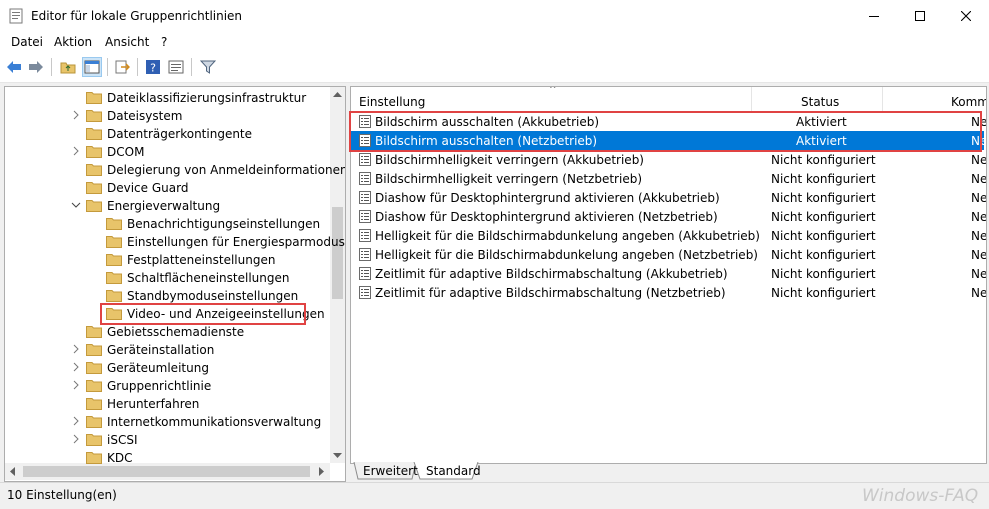 This screenshot has width=989, height=509. I want to click on forward-button, so click(36, 67).